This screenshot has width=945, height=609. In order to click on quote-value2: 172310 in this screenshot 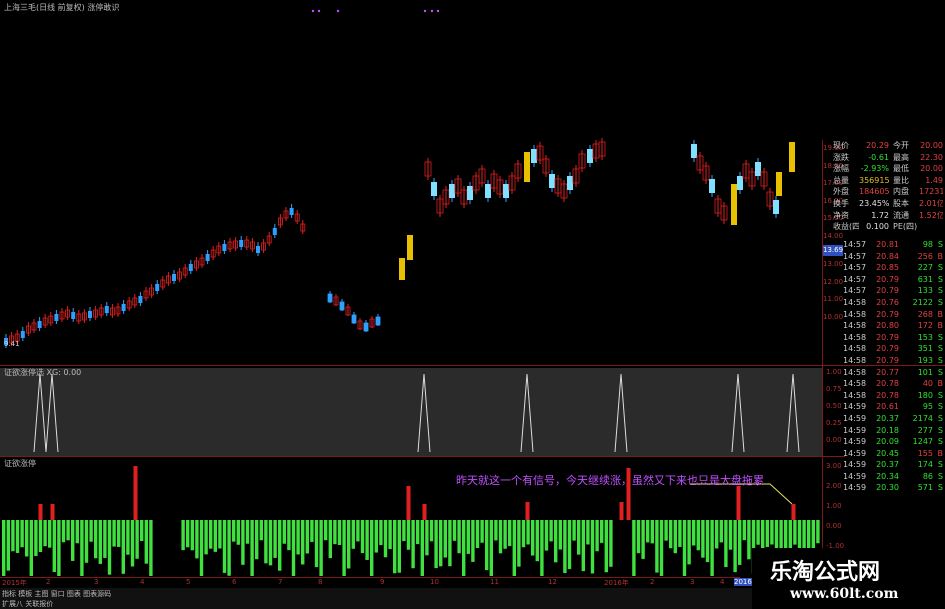, I will do `click(931, 192)`.